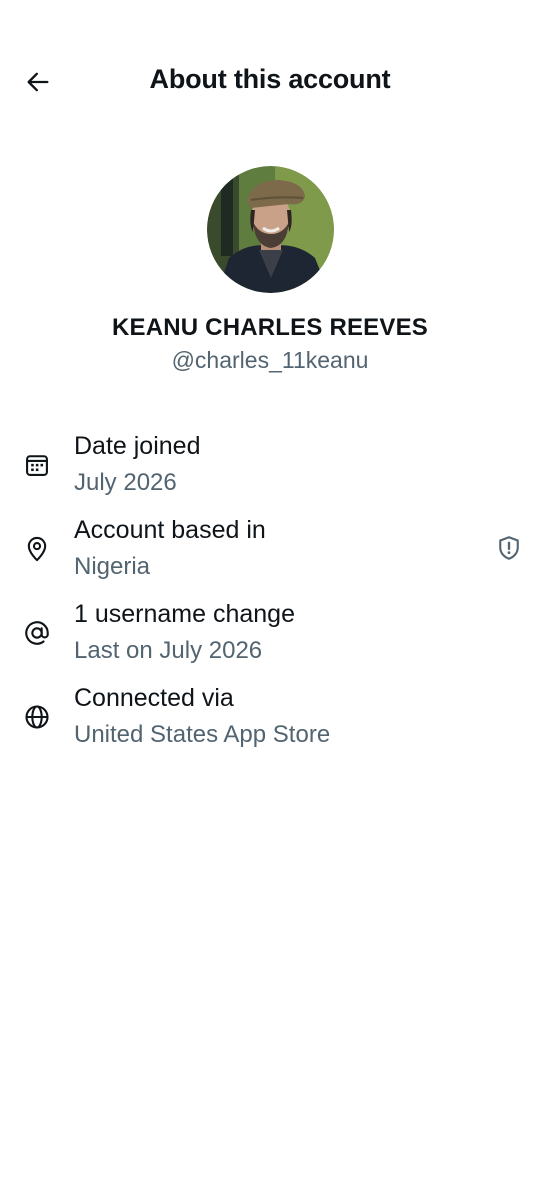 This screenshot has width=540, height=1200. What do you see at coordinates (37, 465) in the screenshot?
I see `calendar-icon` at bounding box center [37, 465].